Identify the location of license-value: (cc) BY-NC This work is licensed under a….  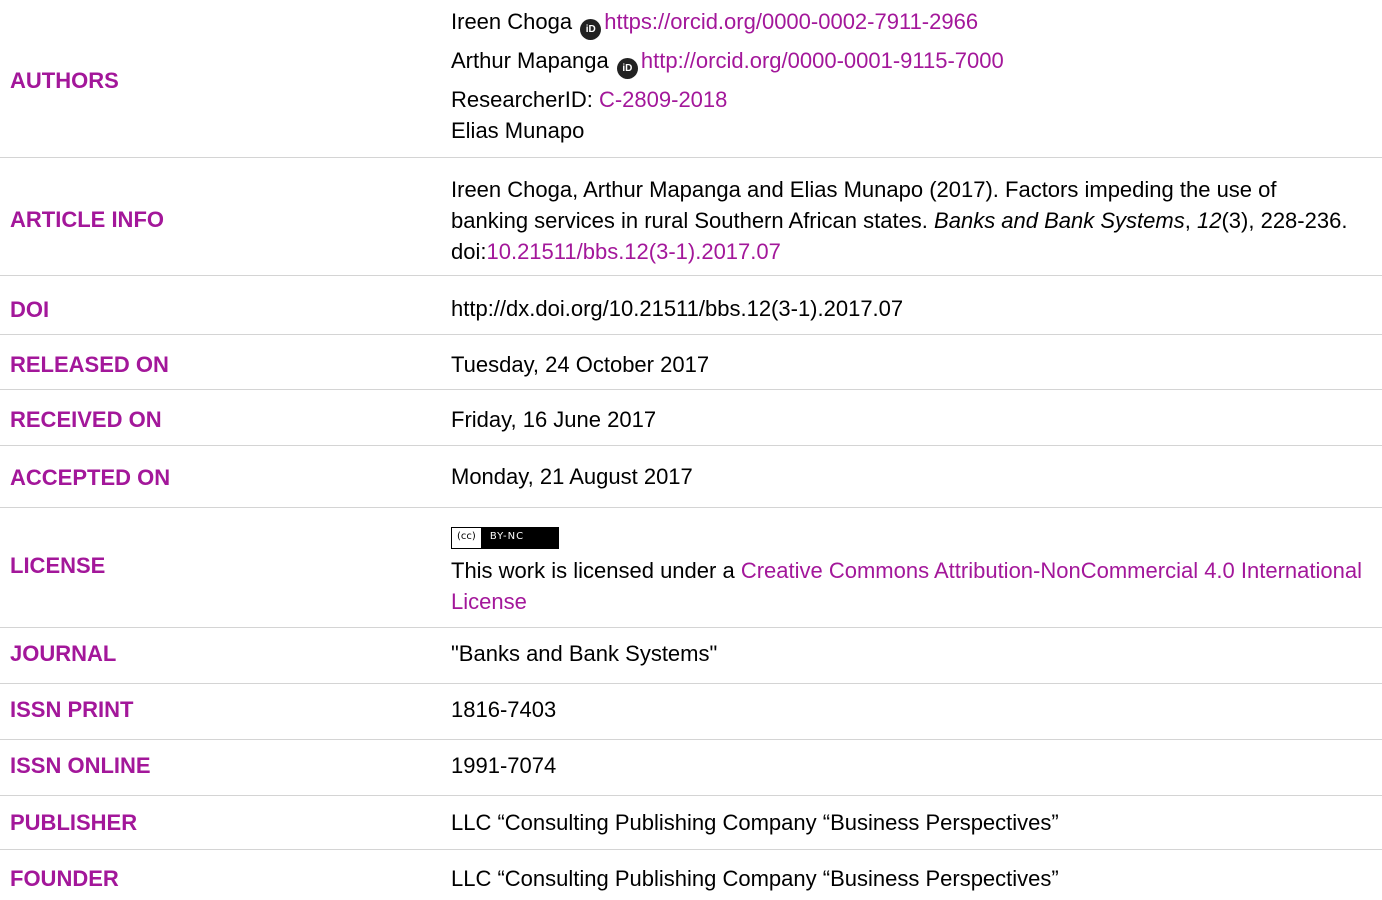
(908, 566).